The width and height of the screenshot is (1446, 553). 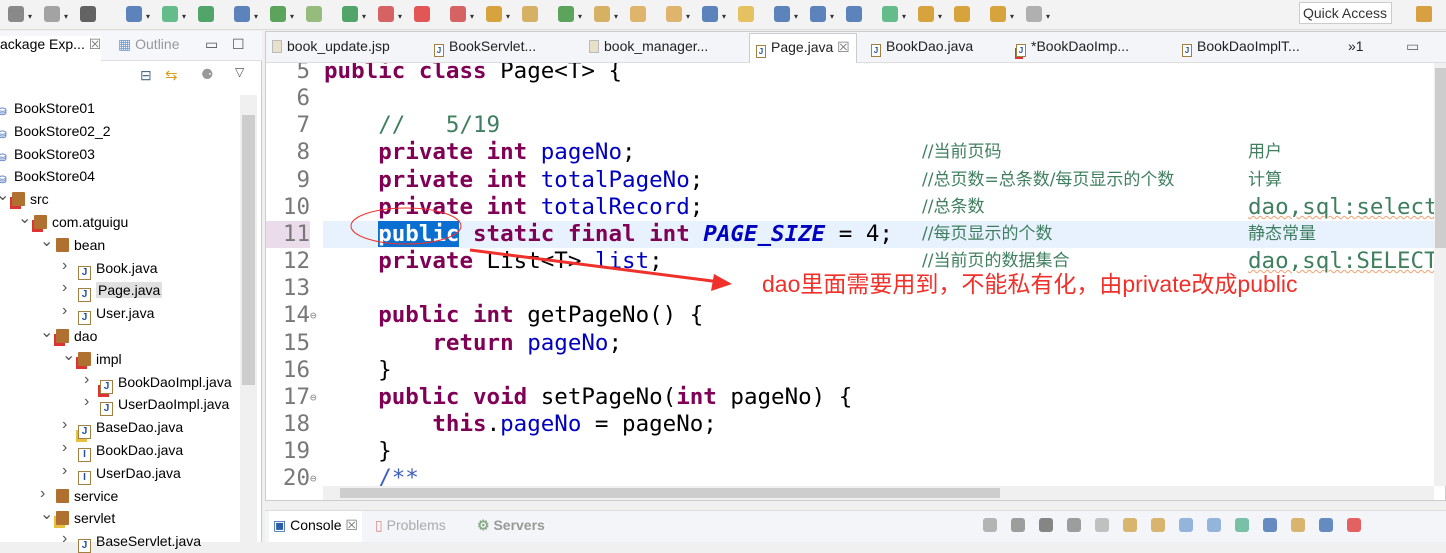 What do you see at coordinates (416, 525) in the screenshot?
I see `tab-label: Problems` at bounding box center [416, 525].